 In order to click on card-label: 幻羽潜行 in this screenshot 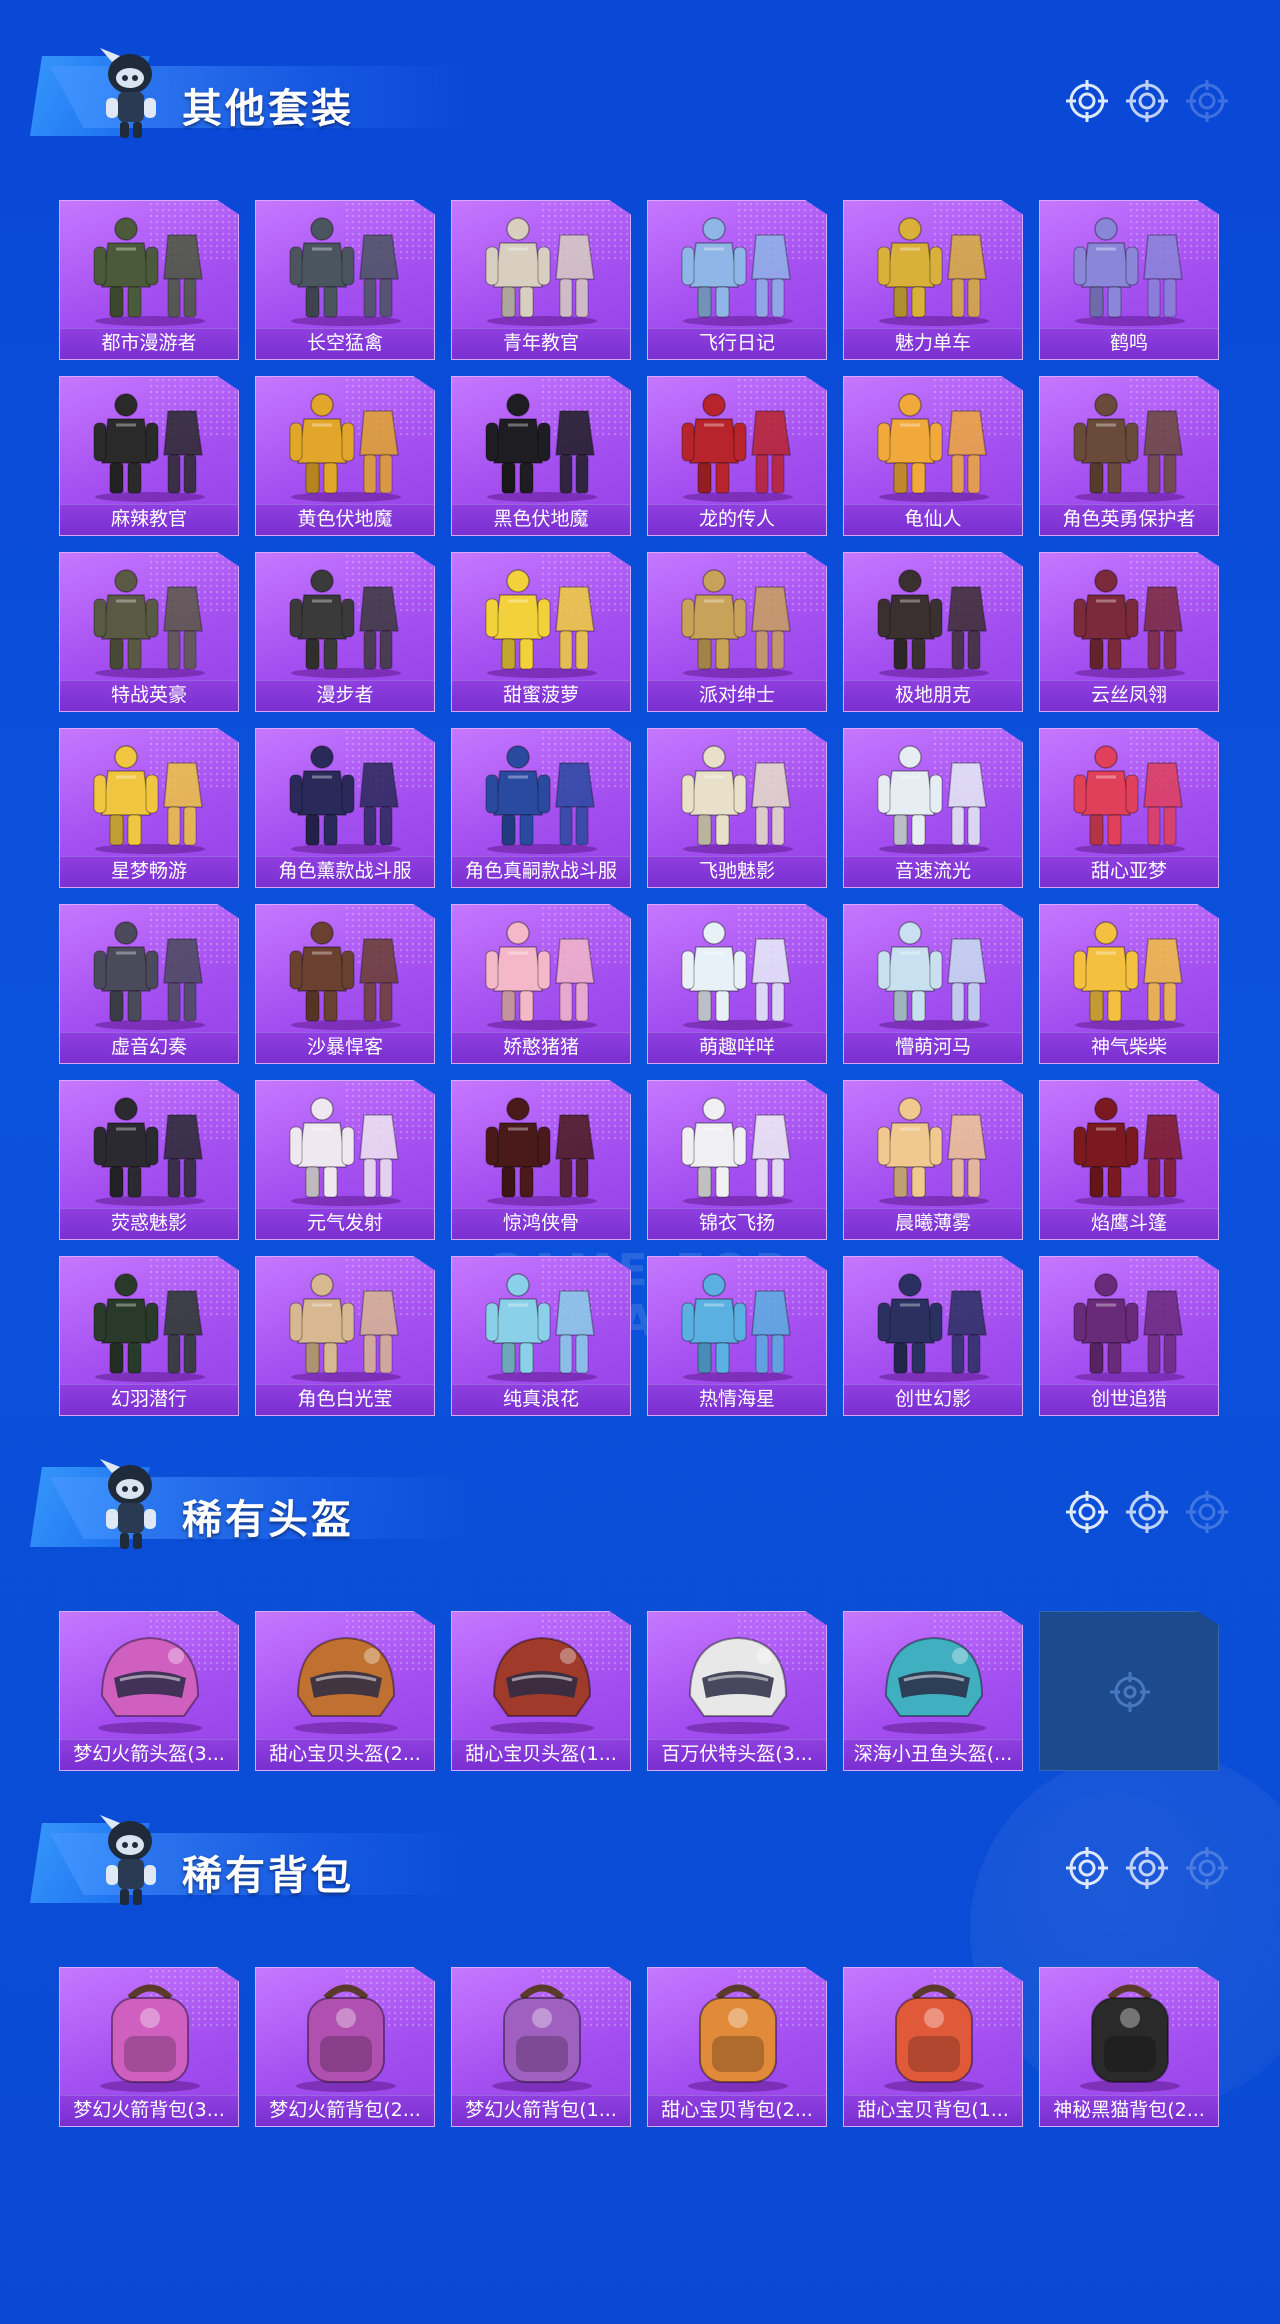, I will do `click(148, 1399)`.